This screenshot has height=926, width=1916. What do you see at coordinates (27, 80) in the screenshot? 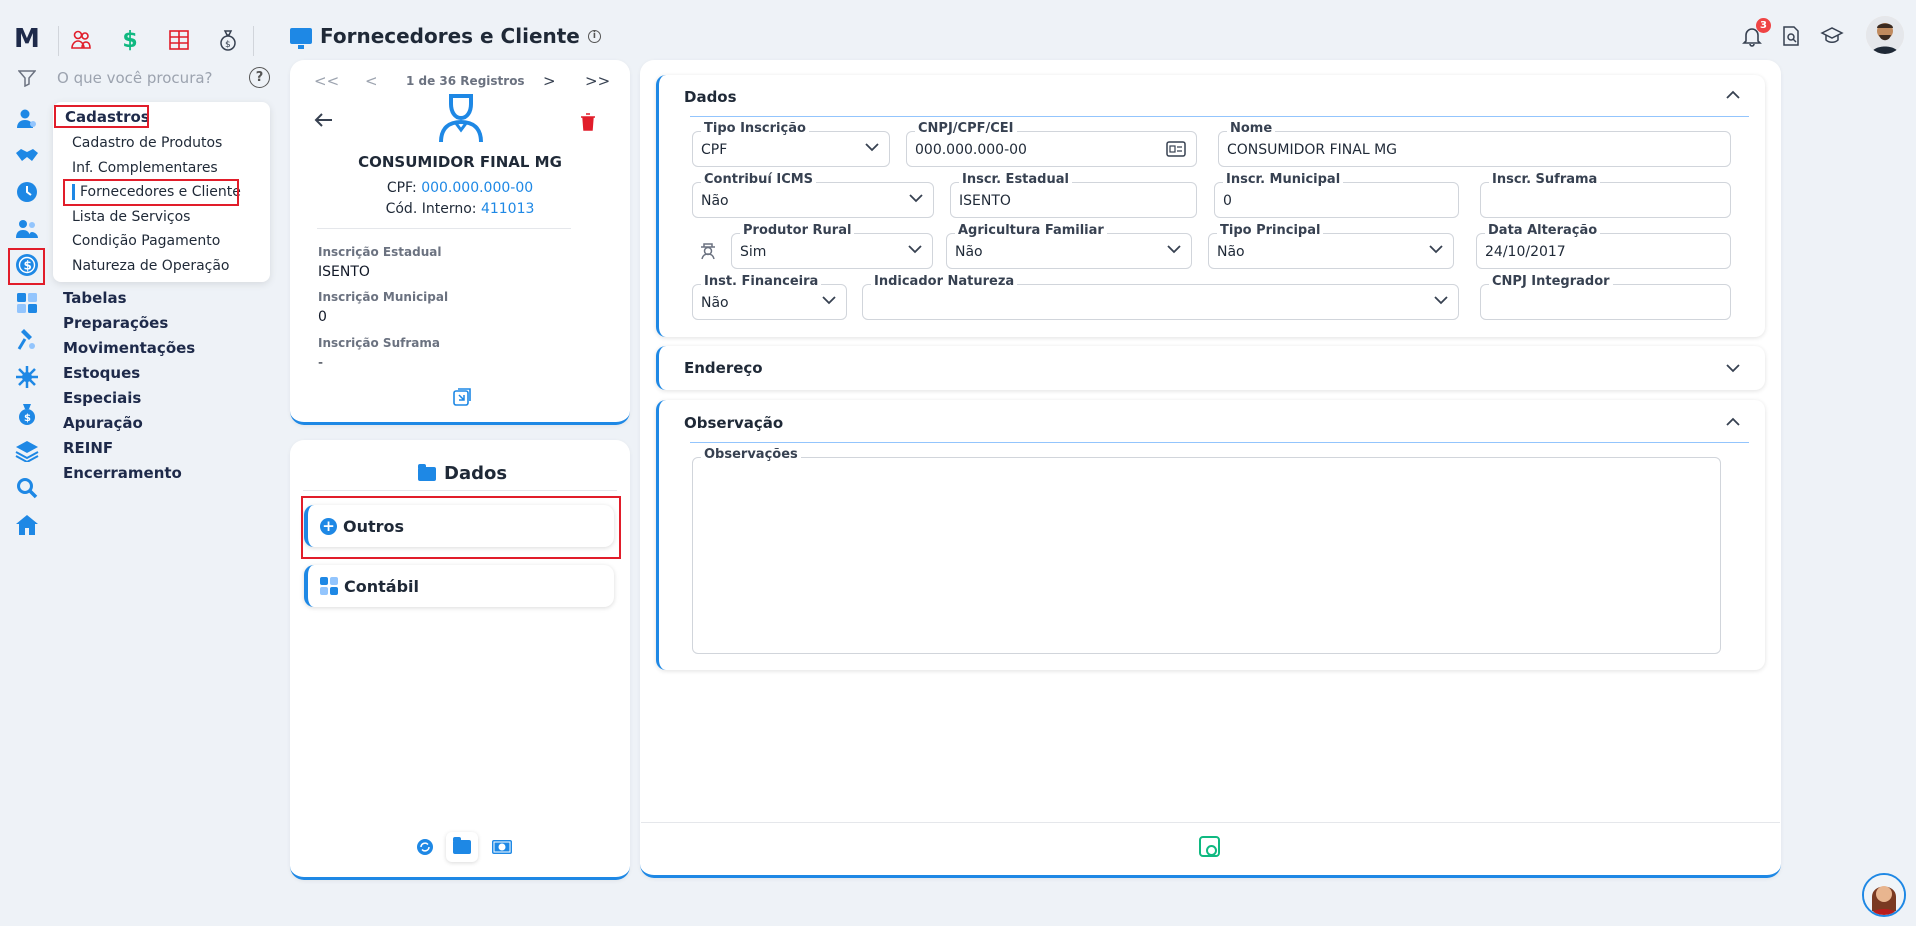
I see `filter-icon` at bounding box center [27, 80].